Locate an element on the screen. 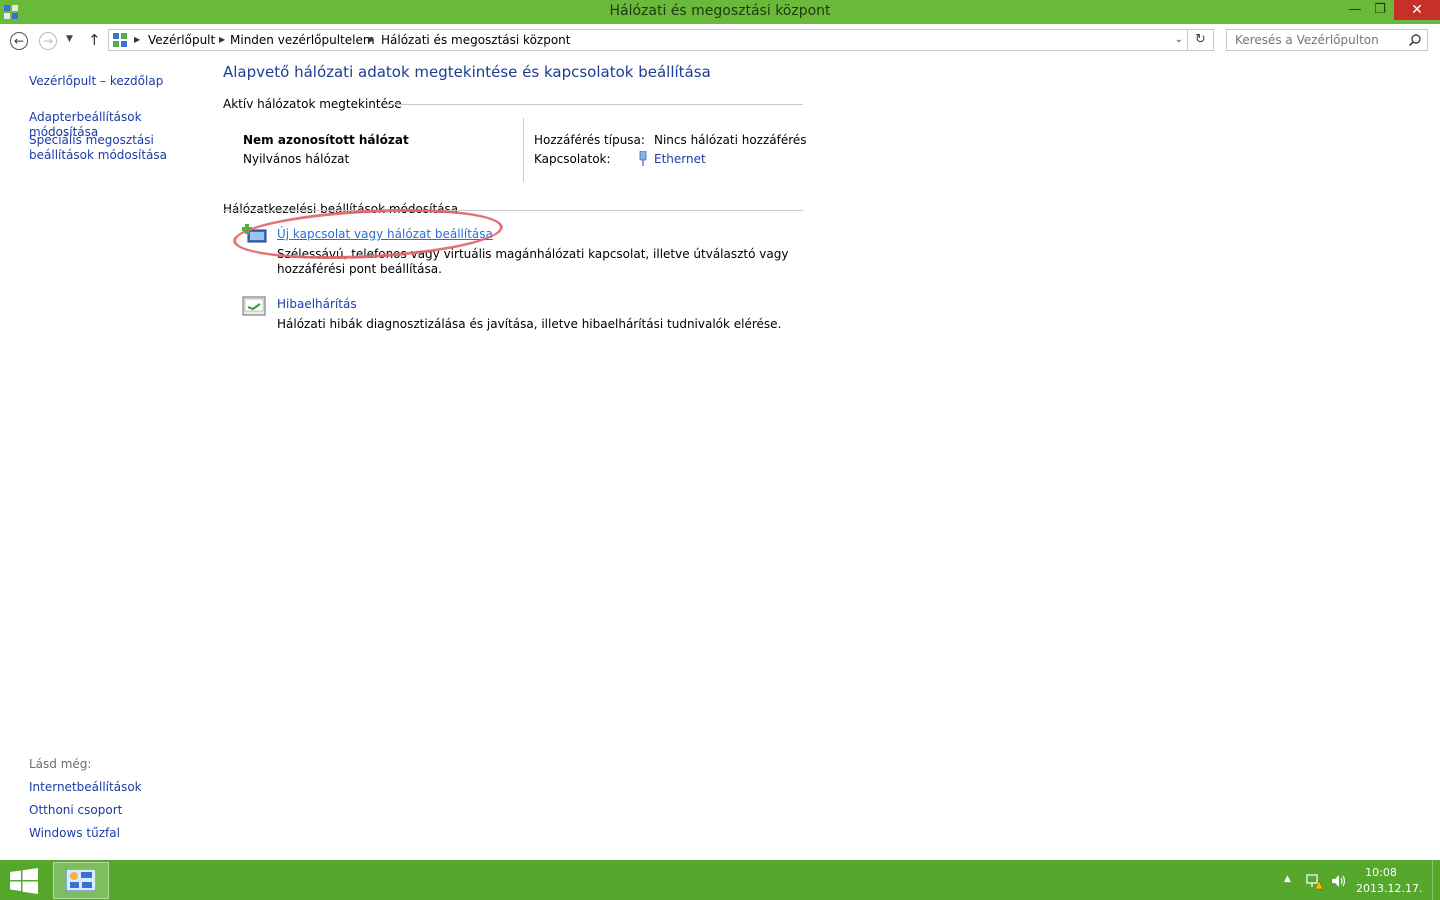 This screenshot has height=900, width=1440. search-input is located at coordinates (1318, 40).